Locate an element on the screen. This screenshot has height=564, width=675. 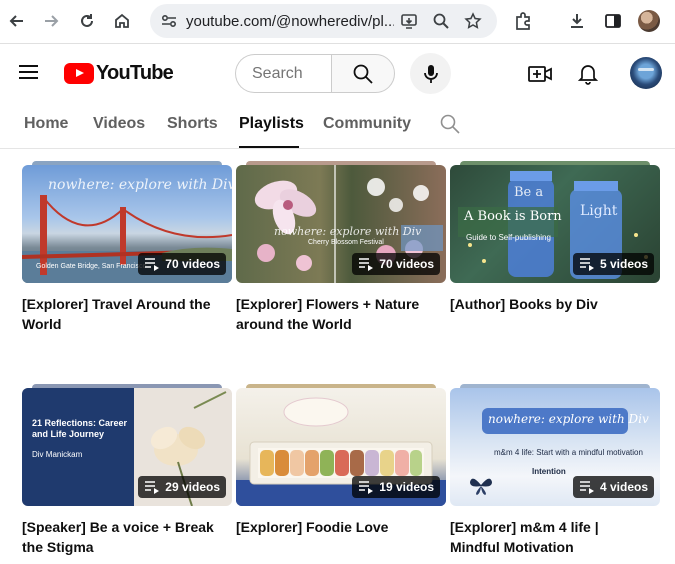
thumbnail-overlay-text: A Book is Born is located at coordinates (513, 216).